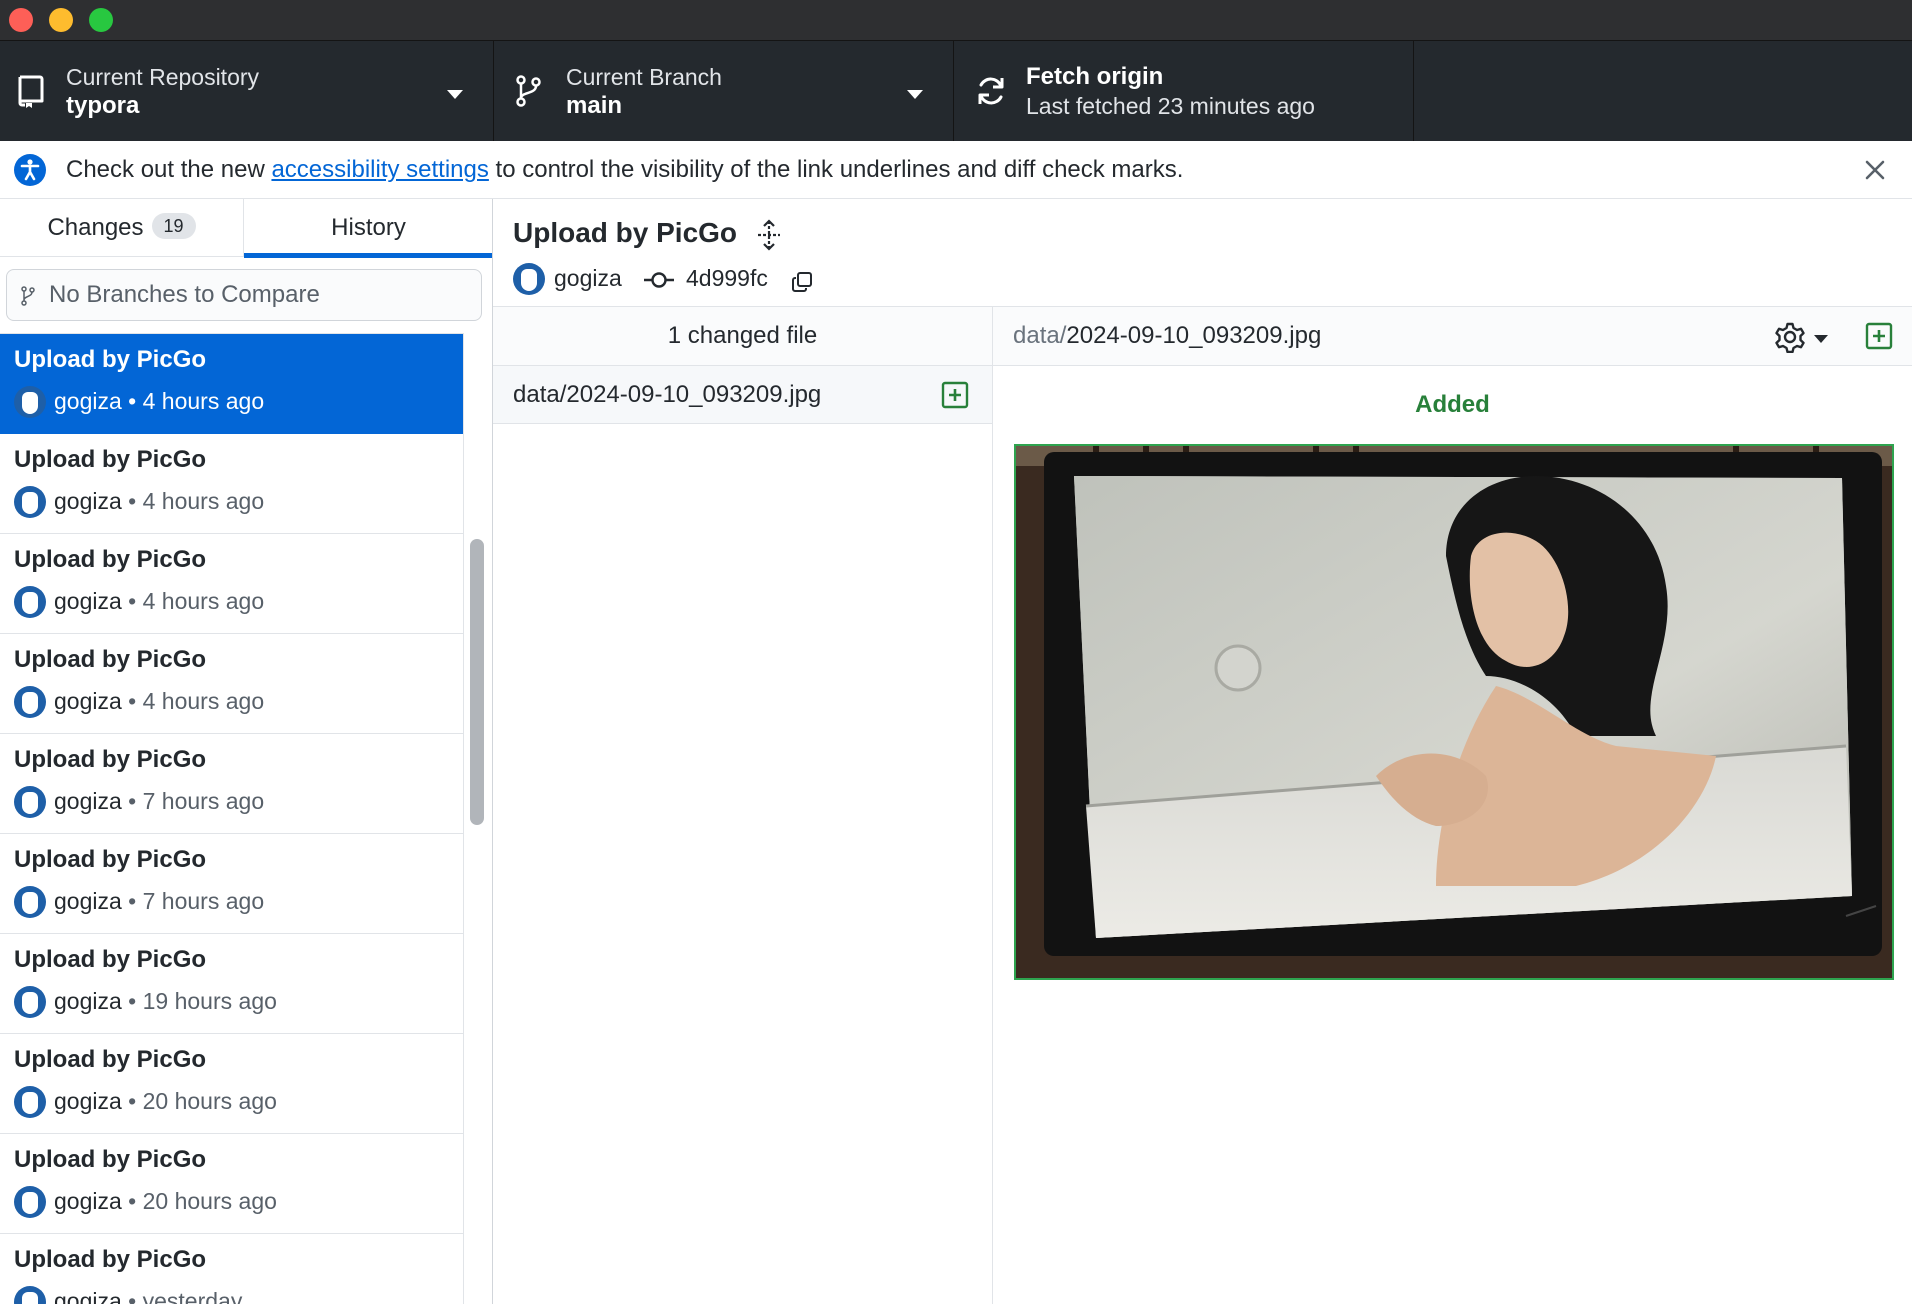 The width and height of the screenshot is (1912, 1304). I want to click on commit-list-item: Upload by PicGo gogiza • yesterday, so click(231, 1269).